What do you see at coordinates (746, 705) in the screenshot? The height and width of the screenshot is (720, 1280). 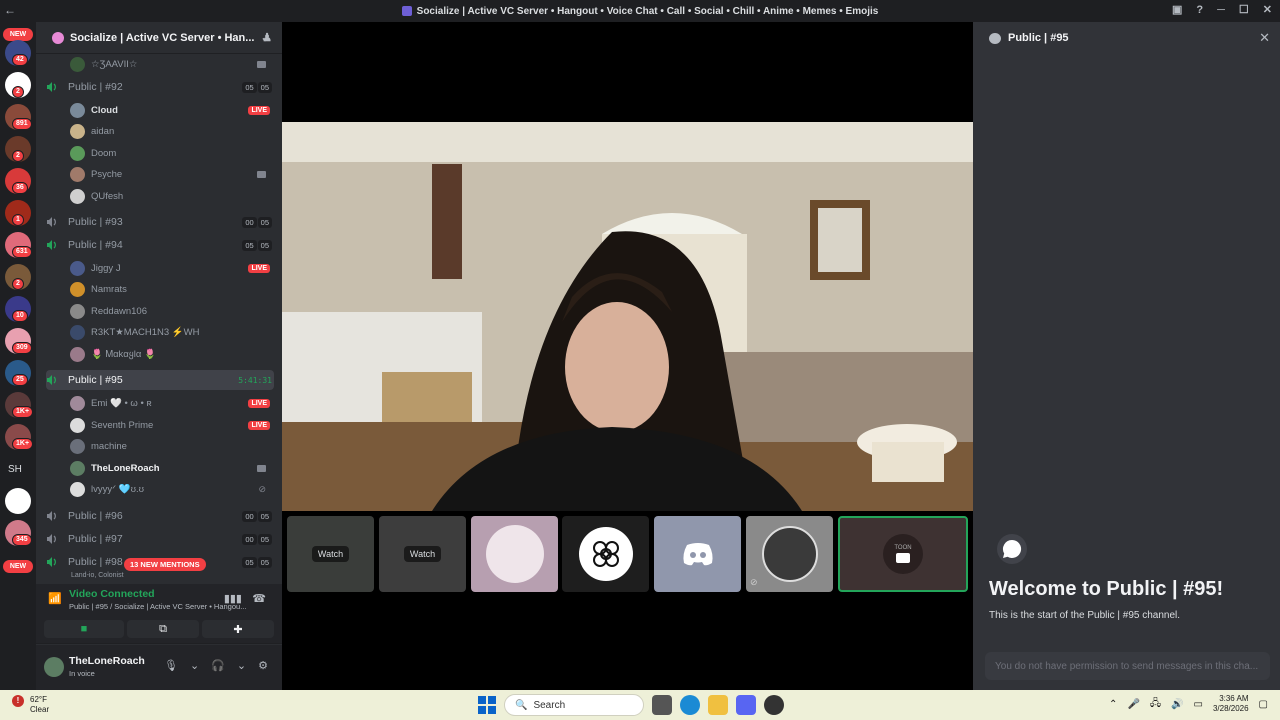 I see `discord-taskbar-icon` at bounding box center [746, 705].